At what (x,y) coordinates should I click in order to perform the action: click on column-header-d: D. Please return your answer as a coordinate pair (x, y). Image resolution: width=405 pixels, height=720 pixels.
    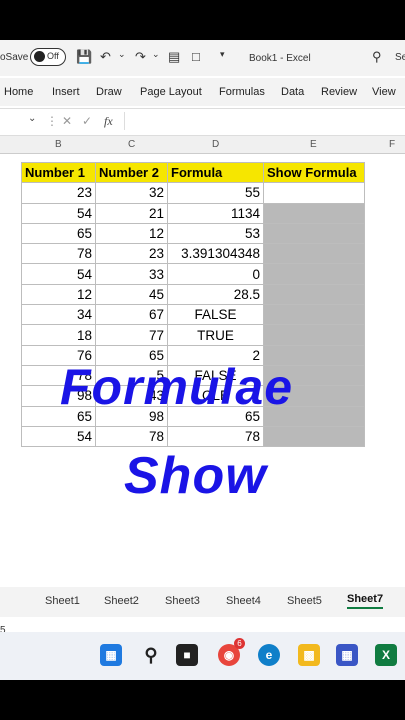
    Looking at the image, I should click on (215, 144).